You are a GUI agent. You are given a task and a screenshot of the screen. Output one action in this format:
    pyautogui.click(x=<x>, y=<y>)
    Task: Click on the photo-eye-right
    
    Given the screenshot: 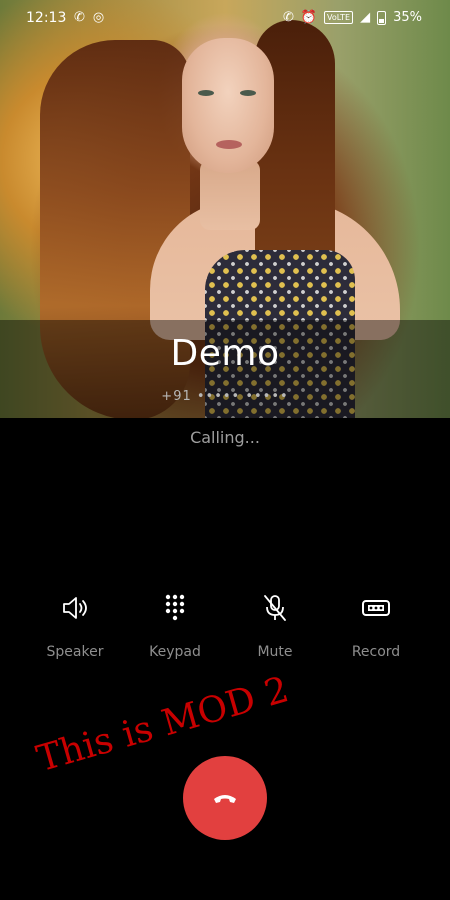 What is the action you would take?
    pyautogui.click(x=248, y=93)
    